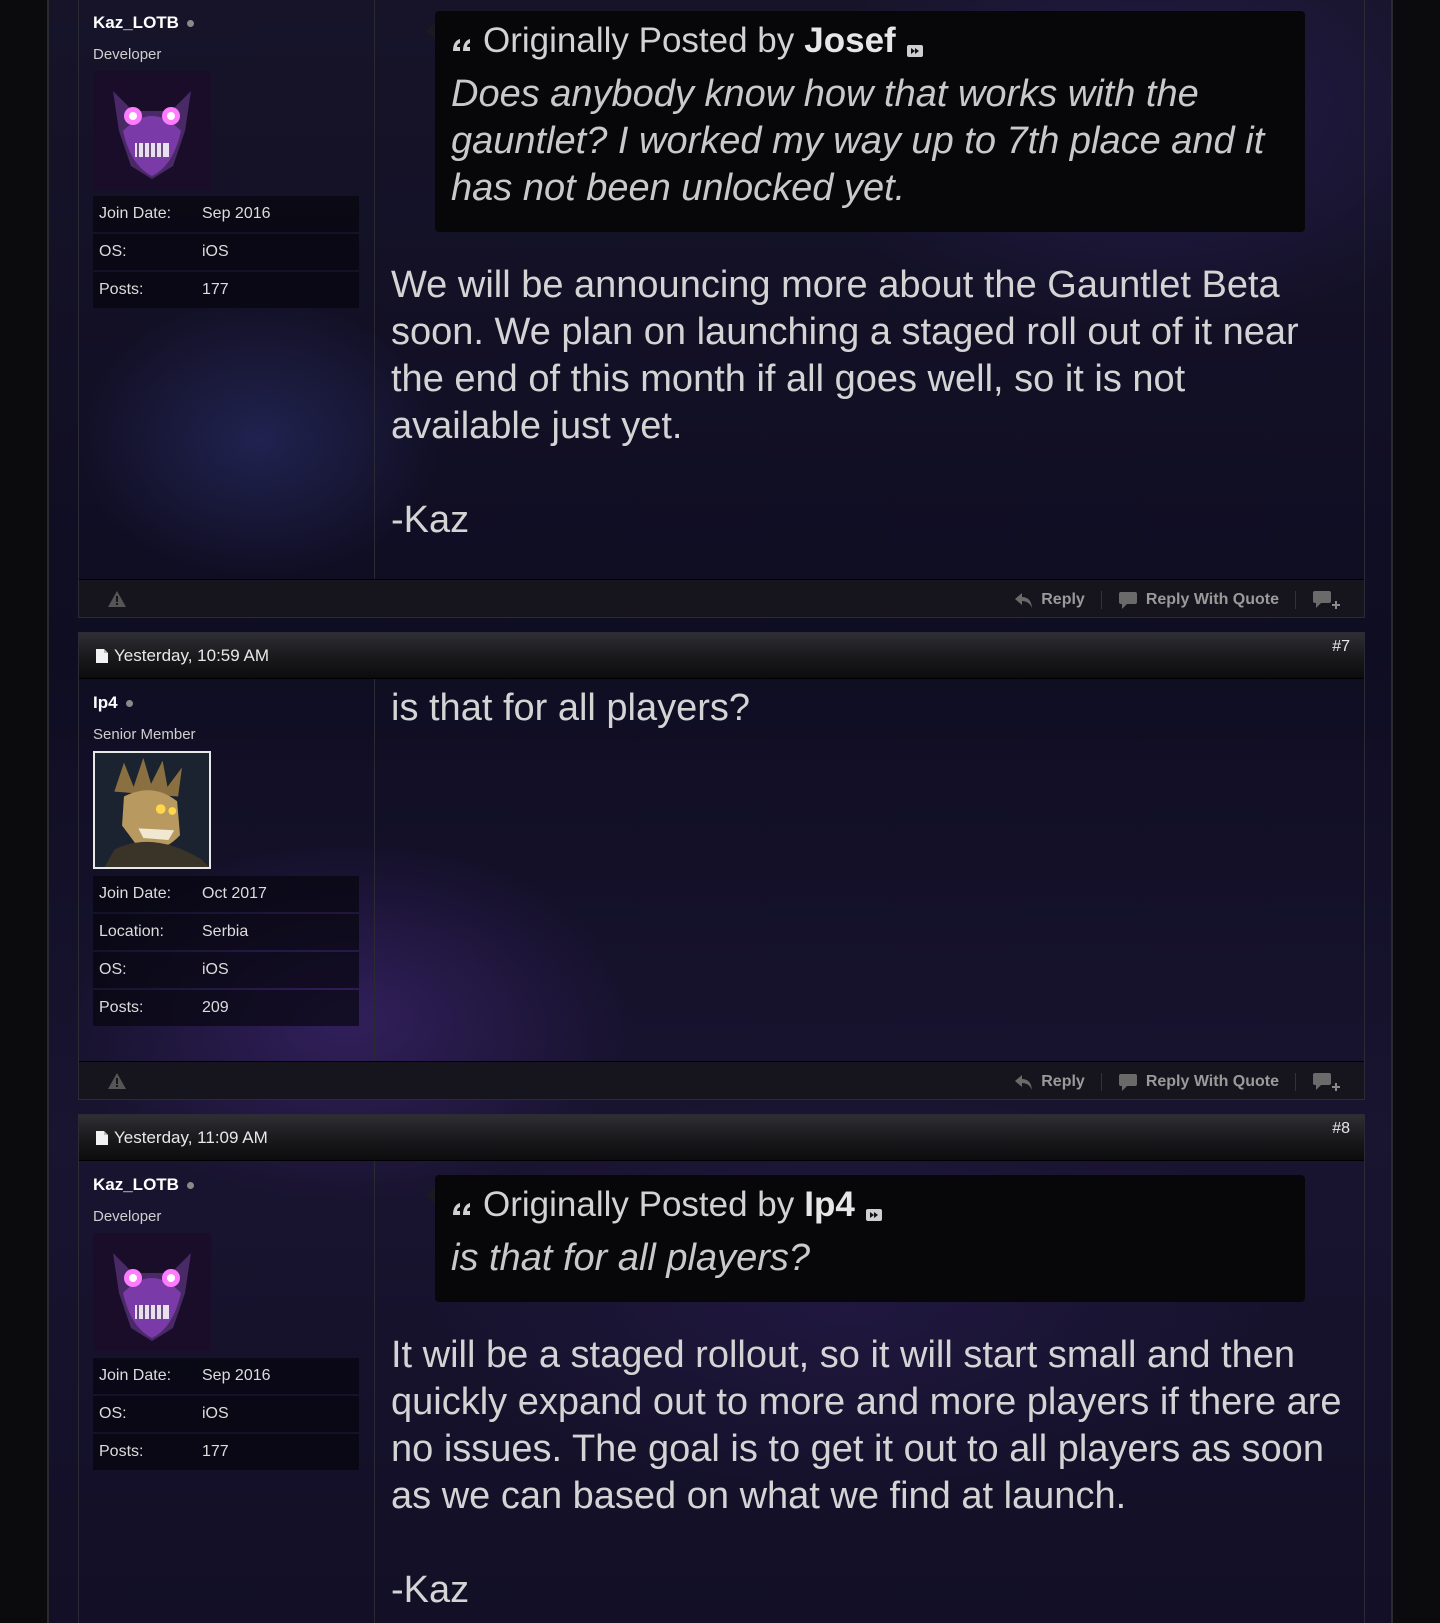 This screenshot has width=1440, height=1623. Describe the element at coordinates (850, 40) in the screenshot. I see `quote-author: Josef` at that location.